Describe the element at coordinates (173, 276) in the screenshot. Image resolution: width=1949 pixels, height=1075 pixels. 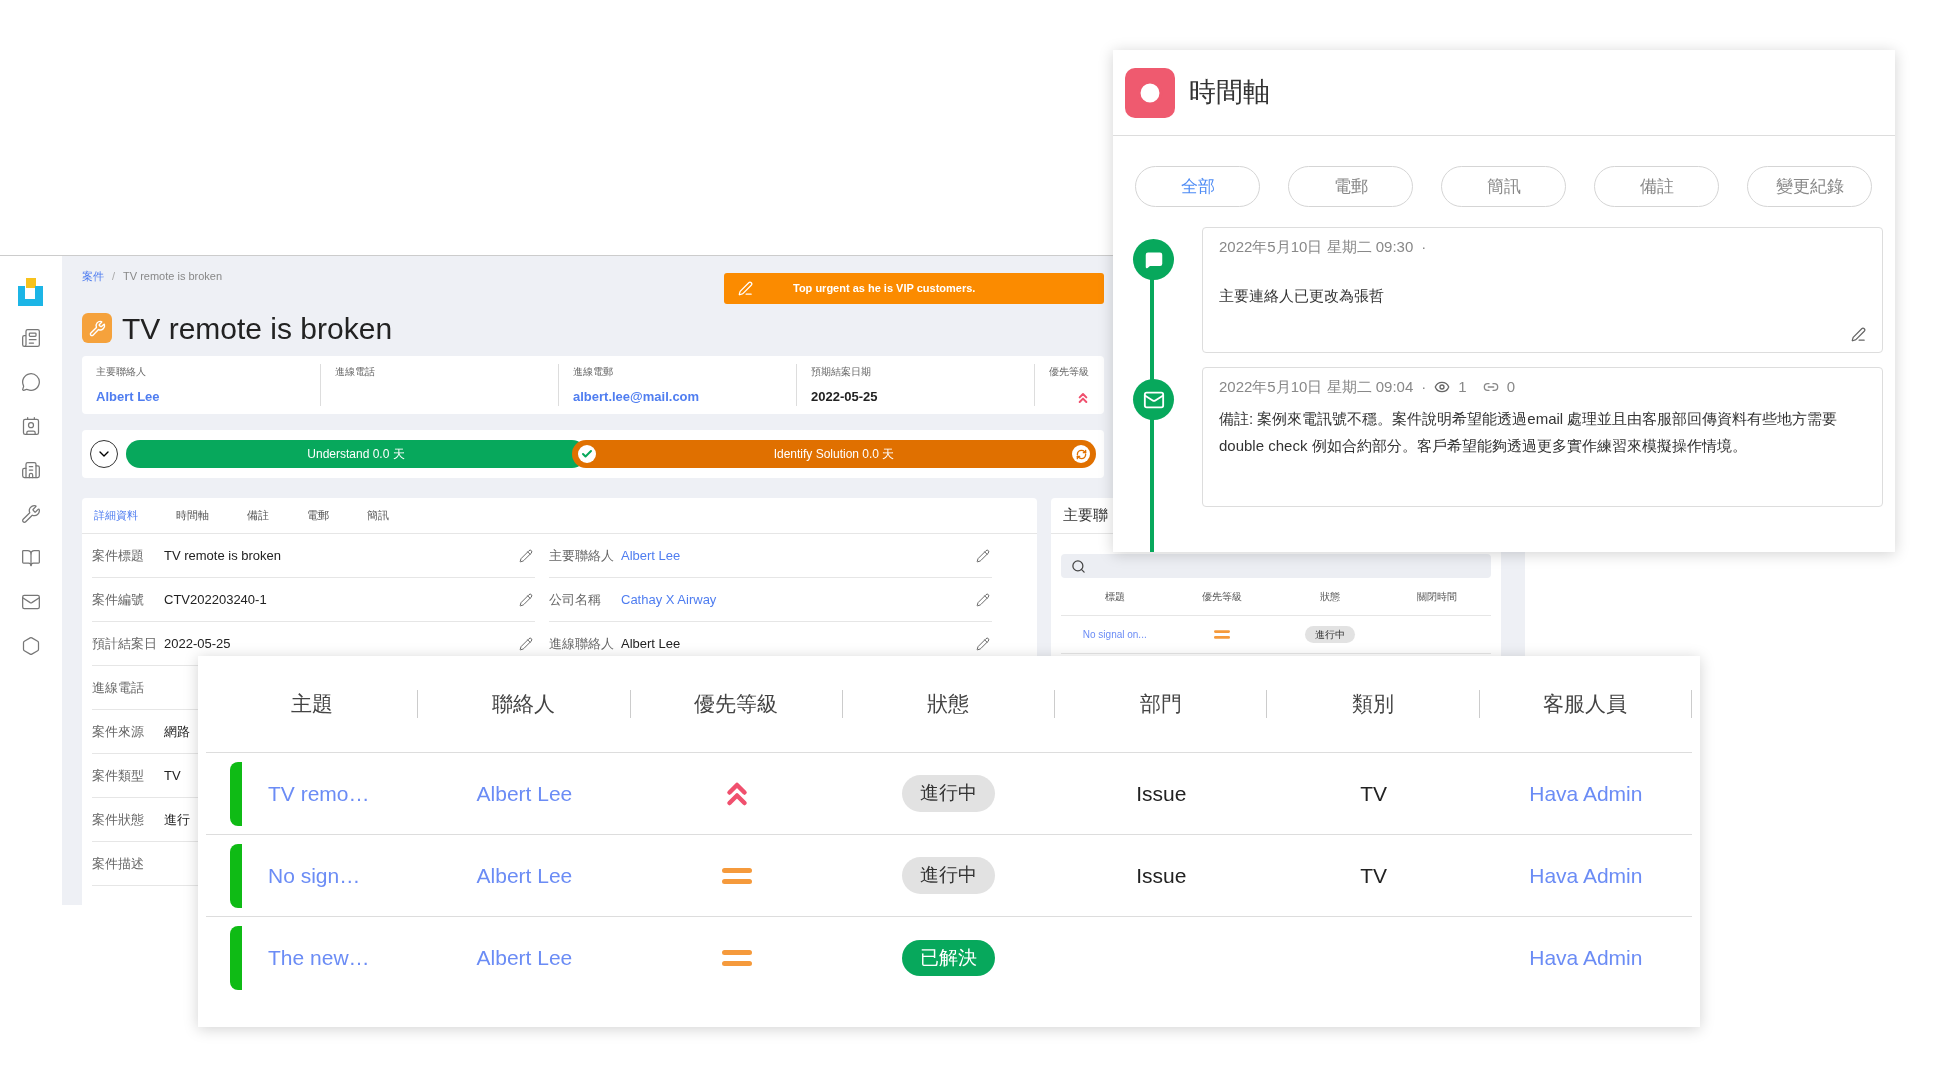
I see `breadcrumb-item: TV remote is broken` at that location.